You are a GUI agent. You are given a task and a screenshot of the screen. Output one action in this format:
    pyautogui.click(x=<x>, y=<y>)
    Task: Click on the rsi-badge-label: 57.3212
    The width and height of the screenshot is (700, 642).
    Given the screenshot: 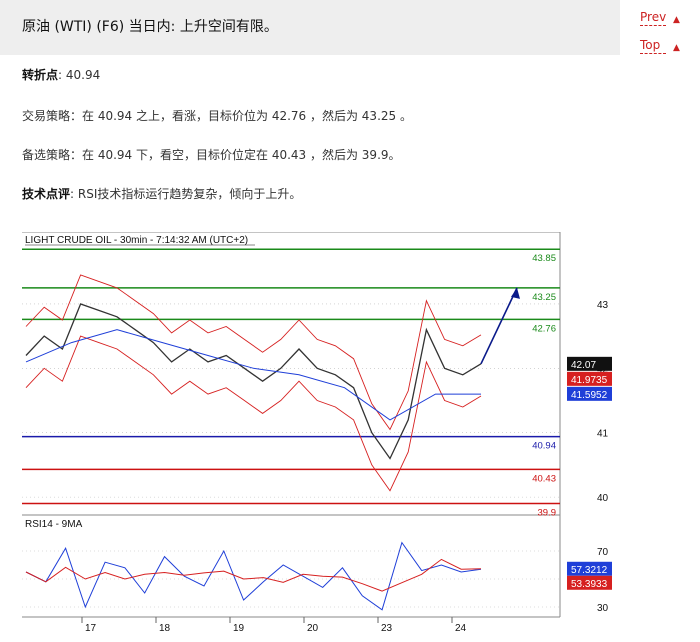 What is the action you would take?
    pyautogui.click(x=589, y=570)
    